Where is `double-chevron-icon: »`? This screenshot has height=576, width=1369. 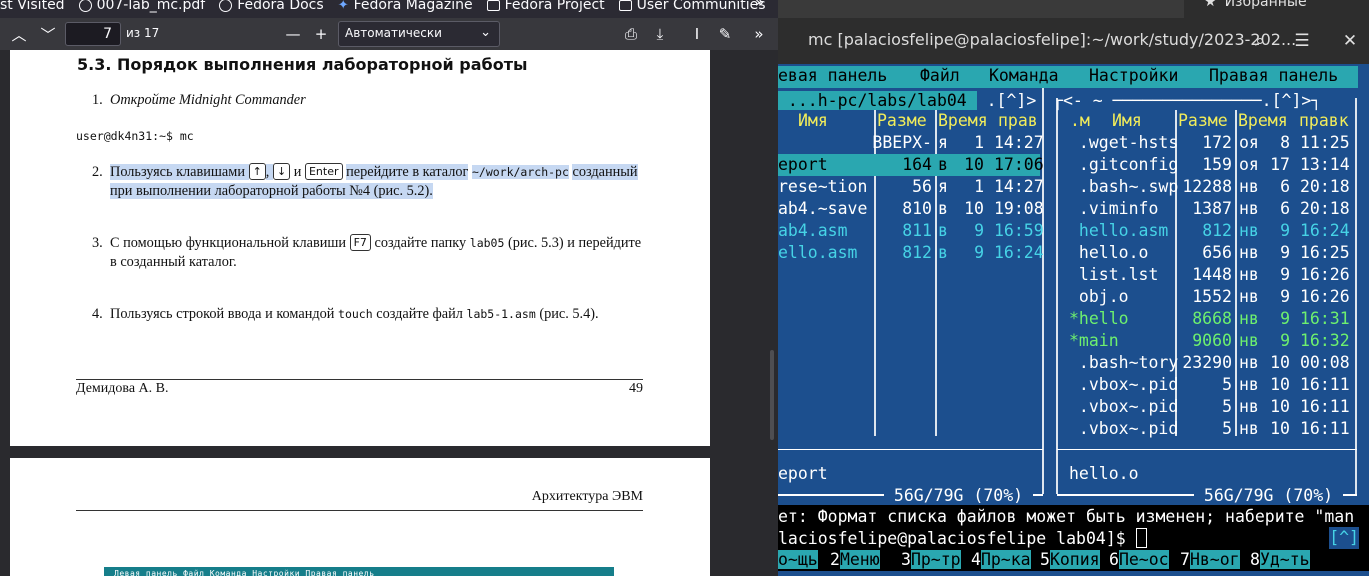 double-chevron-icon: » is located at coordinates (759, 34).